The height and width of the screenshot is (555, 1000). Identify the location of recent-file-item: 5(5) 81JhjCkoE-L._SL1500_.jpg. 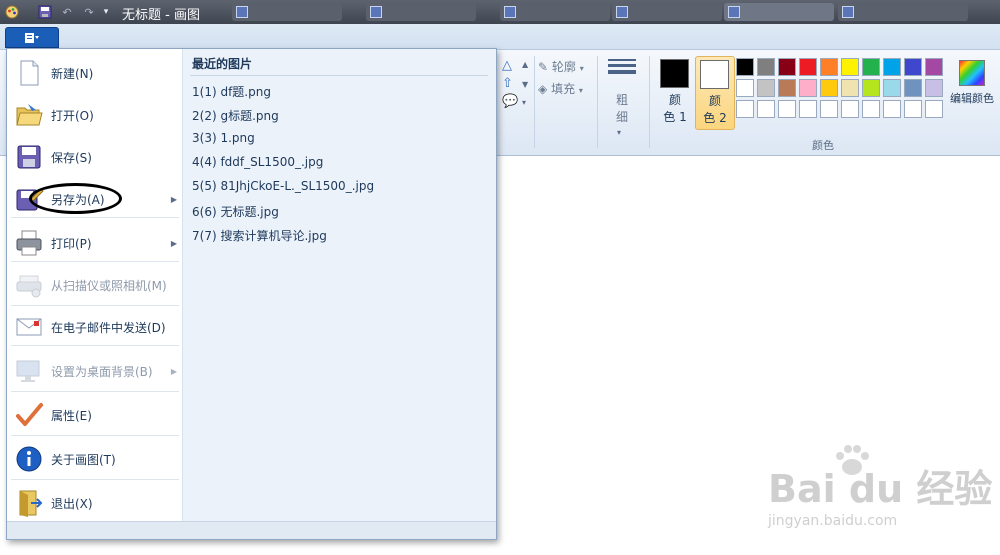
(283, 186).